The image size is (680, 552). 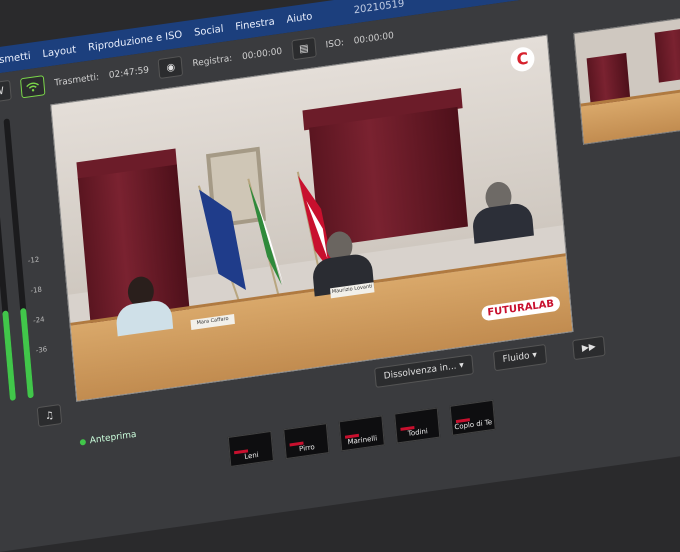 I want to click on menu-item-finestra: Finestra, so click(x=255, y=24).